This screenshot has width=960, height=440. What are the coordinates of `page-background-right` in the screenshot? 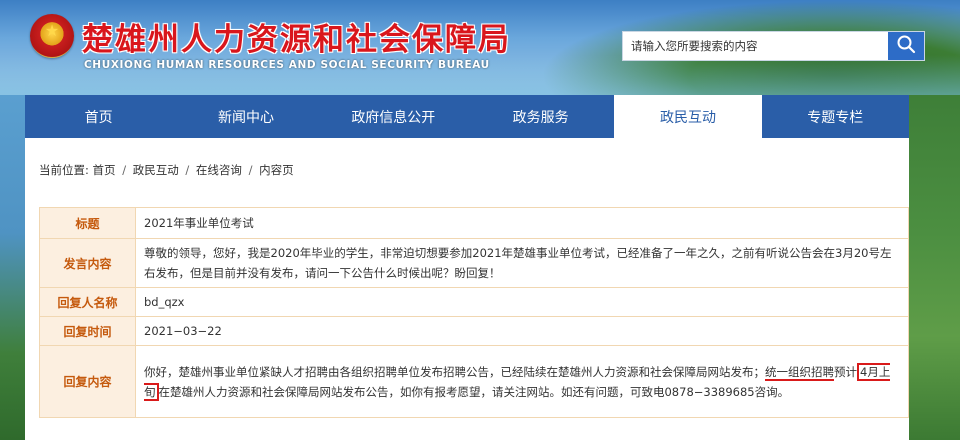 It's located at (934, 267).